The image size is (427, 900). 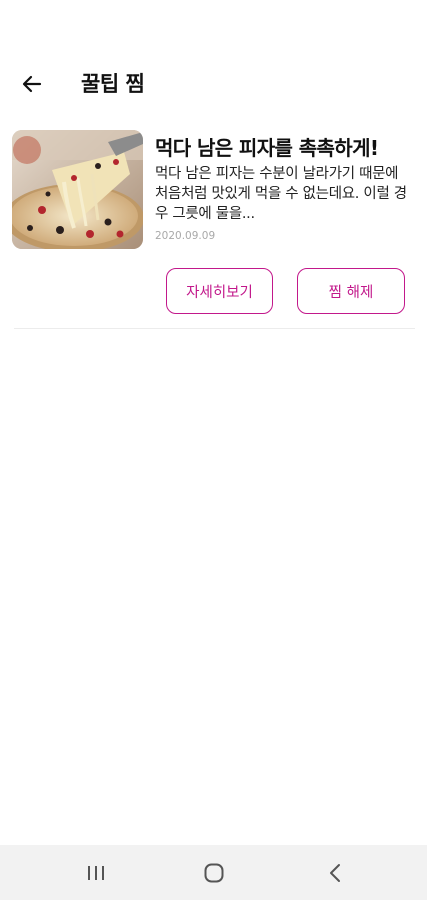 I want to click on remove-favorite-button: 찜 해제, so click(x=351, y=291).